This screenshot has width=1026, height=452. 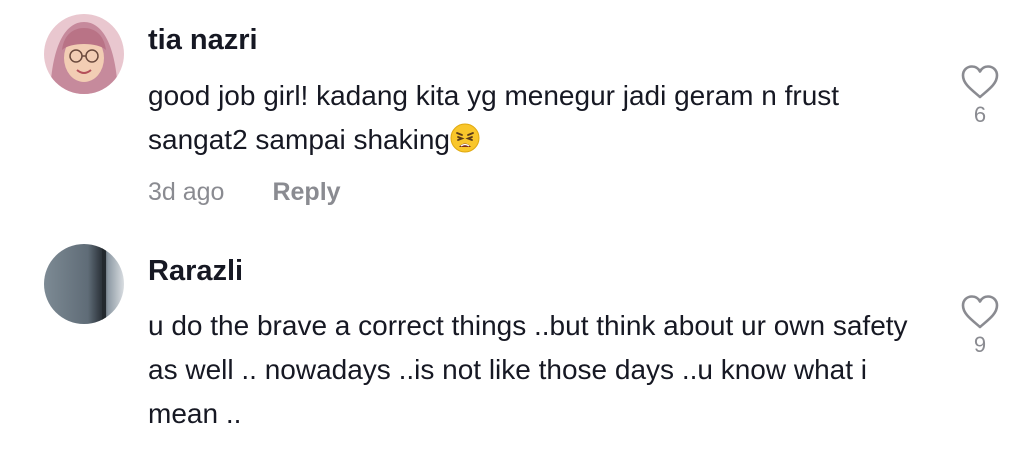 What do you see at coordinates (203, 40) in the screenshot?
I see `comment-username: tia nazri` at bounding box center [203, 40].